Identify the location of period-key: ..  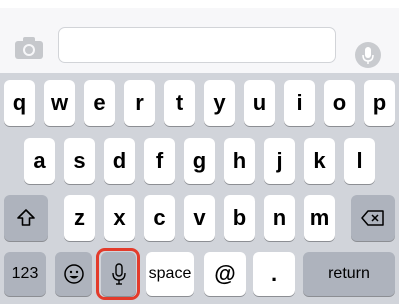
(274, 274).